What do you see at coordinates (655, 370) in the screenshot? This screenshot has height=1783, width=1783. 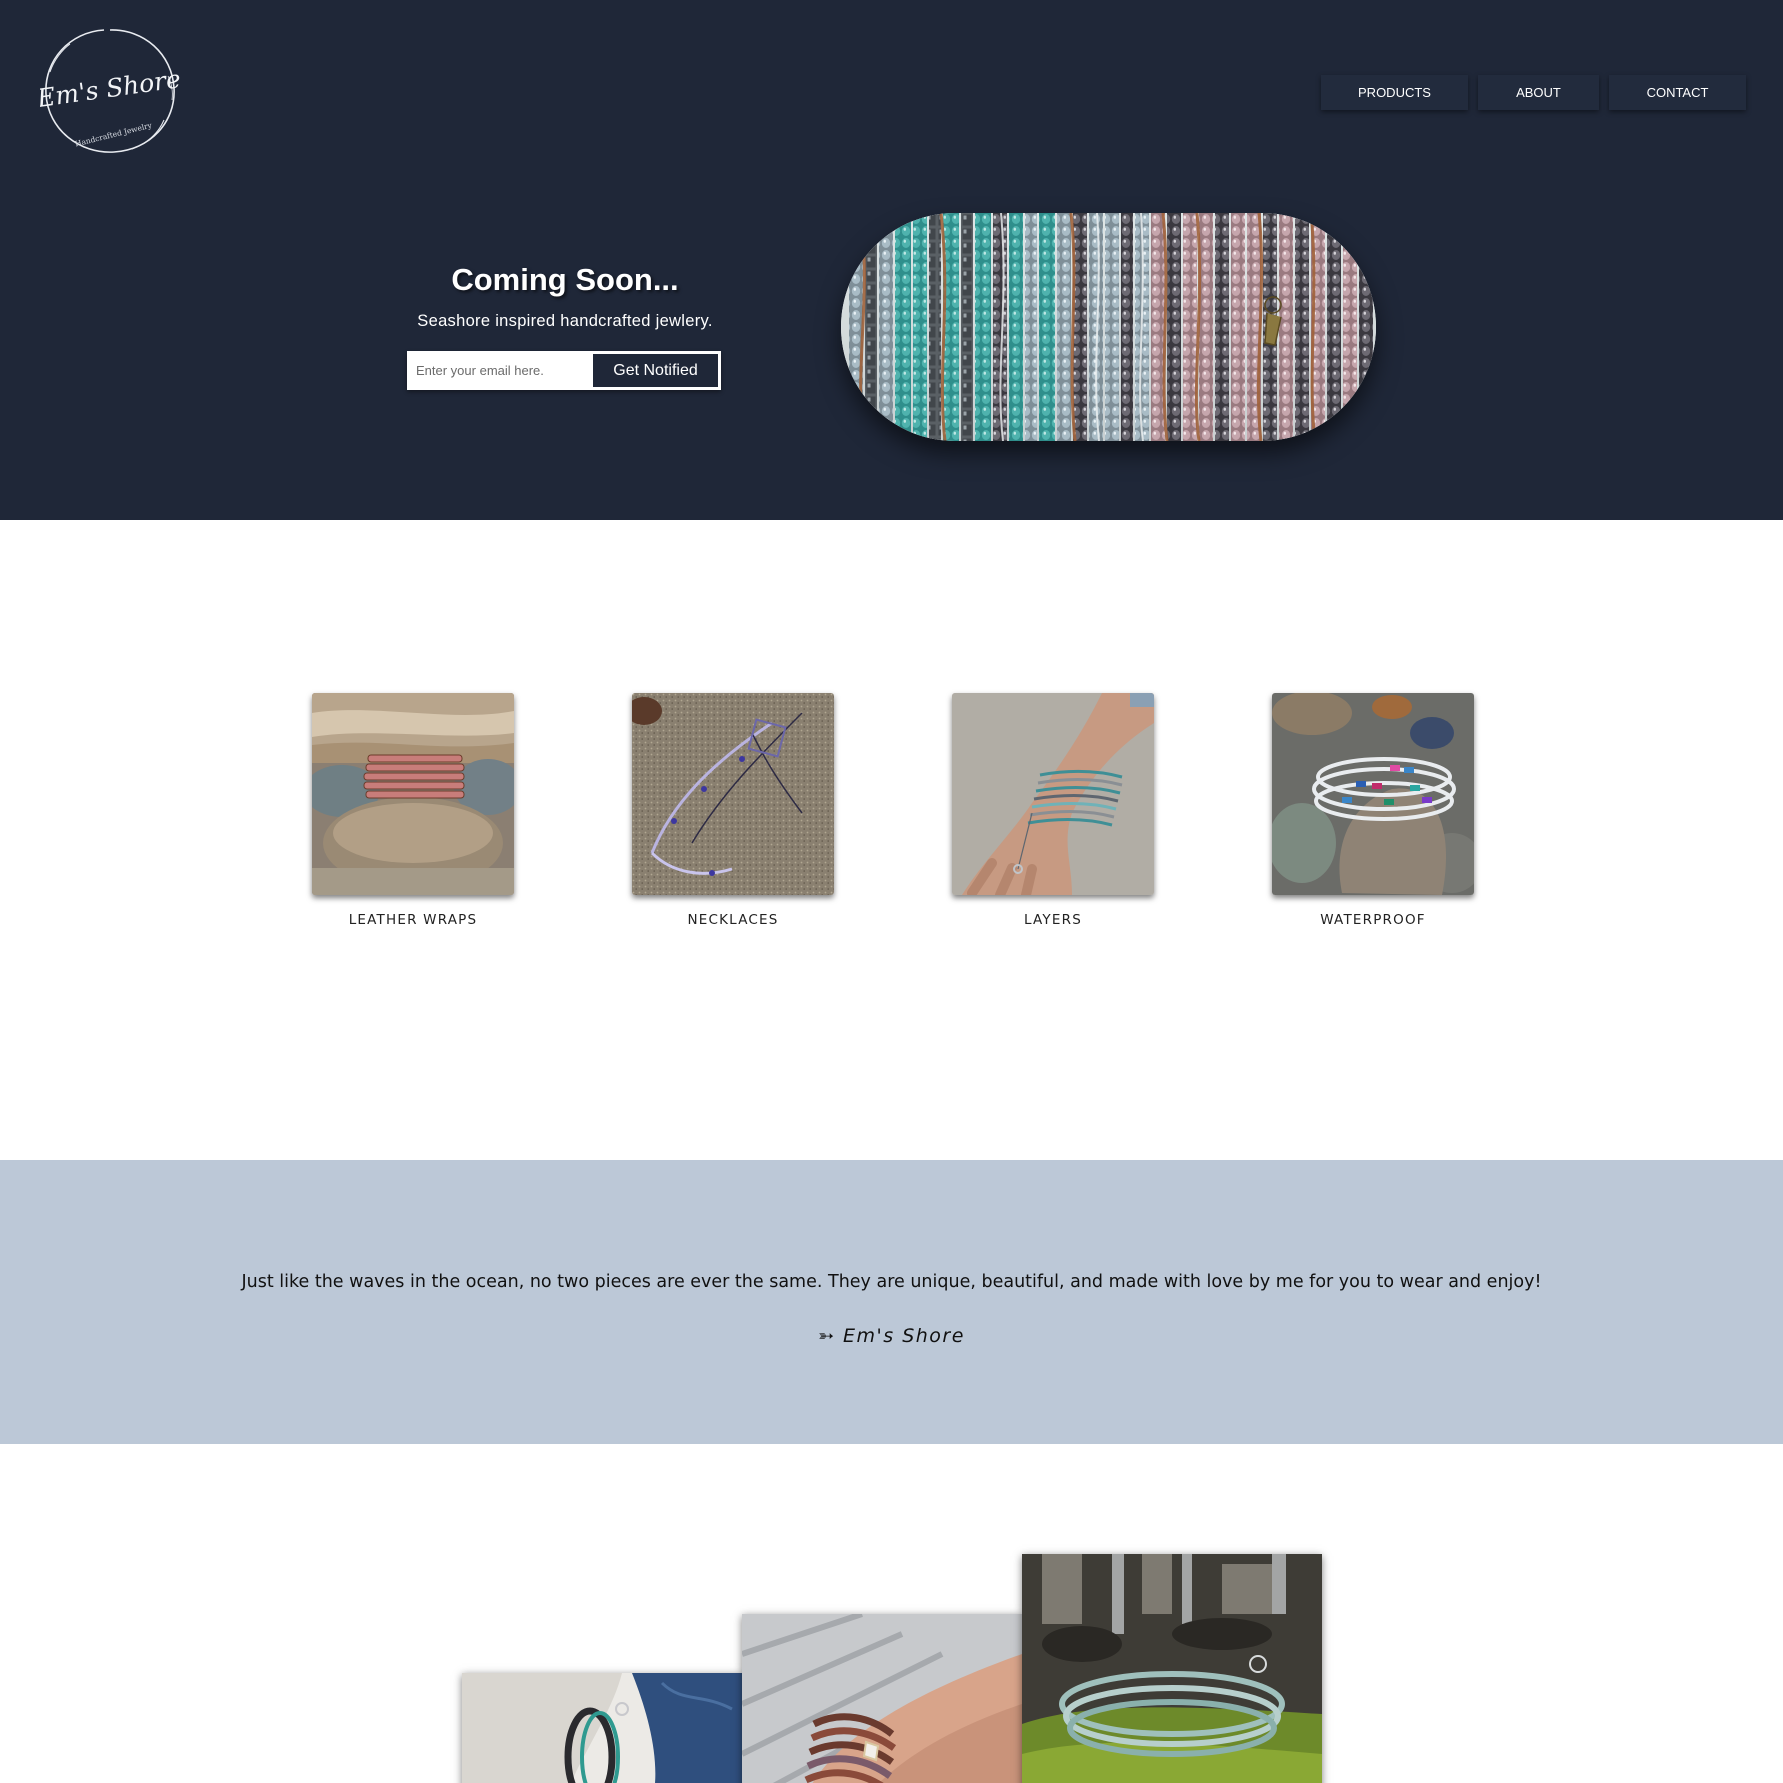 I see `get-notified-button: Get Notified` at bounding box center [655, 370].